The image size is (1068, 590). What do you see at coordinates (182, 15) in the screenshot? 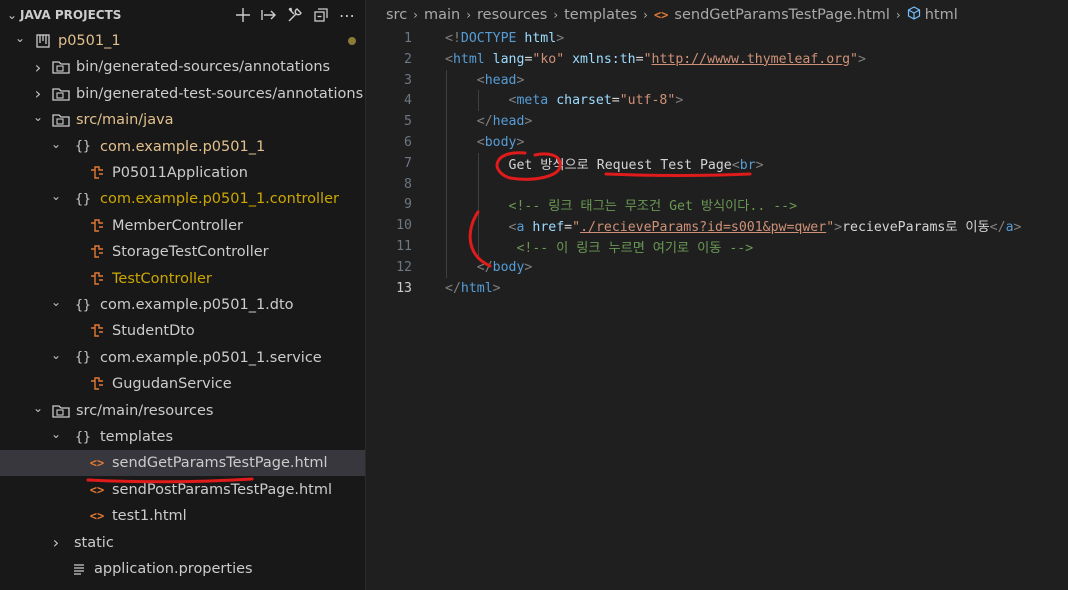
I see `panel-header: ⌄ JAVA PROJECTS ⋯` at bounding box center [182, 15].